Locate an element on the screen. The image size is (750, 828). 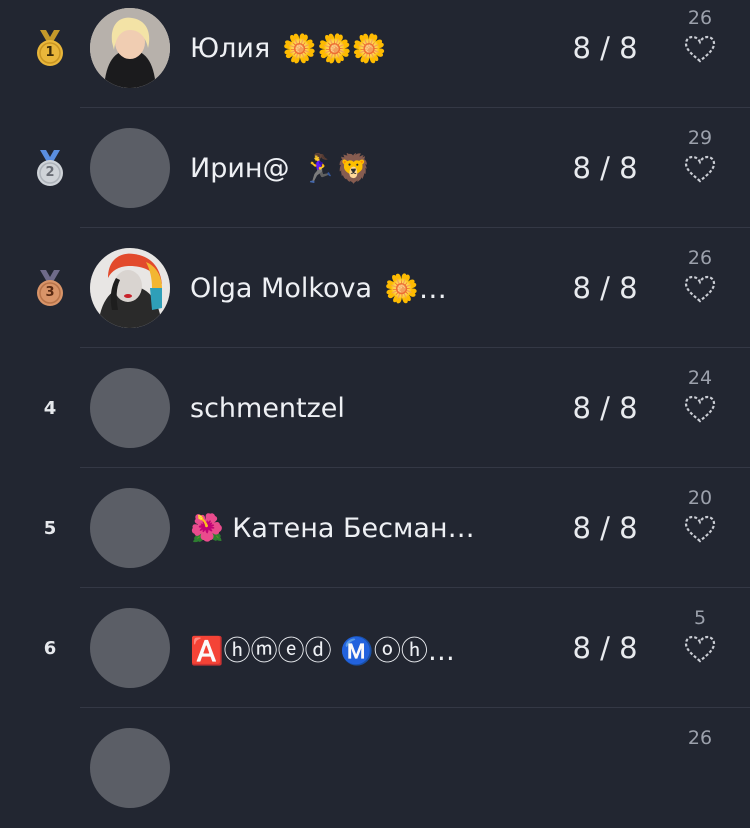
rank-number: 5 is located at coordinates (50, 528).